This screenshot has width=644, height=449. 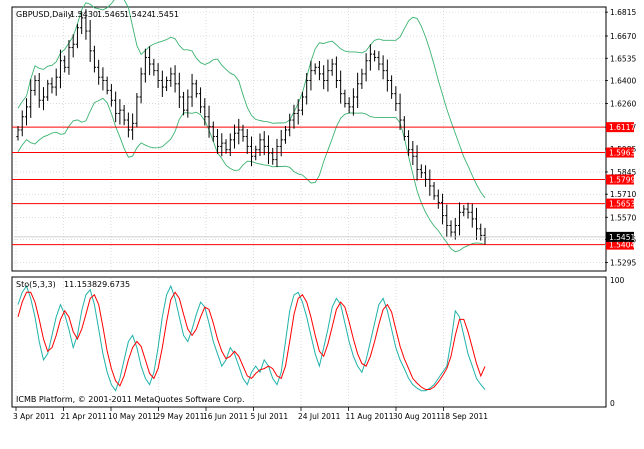 I want to click on oscillator-tick-label: 100, so click(x=617, y=280).